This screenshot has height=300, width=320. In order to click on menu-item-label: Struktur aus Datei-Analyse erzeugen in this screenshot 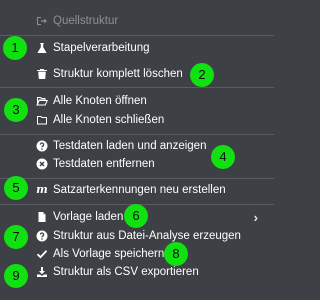, I will do `click(147, 236)`.